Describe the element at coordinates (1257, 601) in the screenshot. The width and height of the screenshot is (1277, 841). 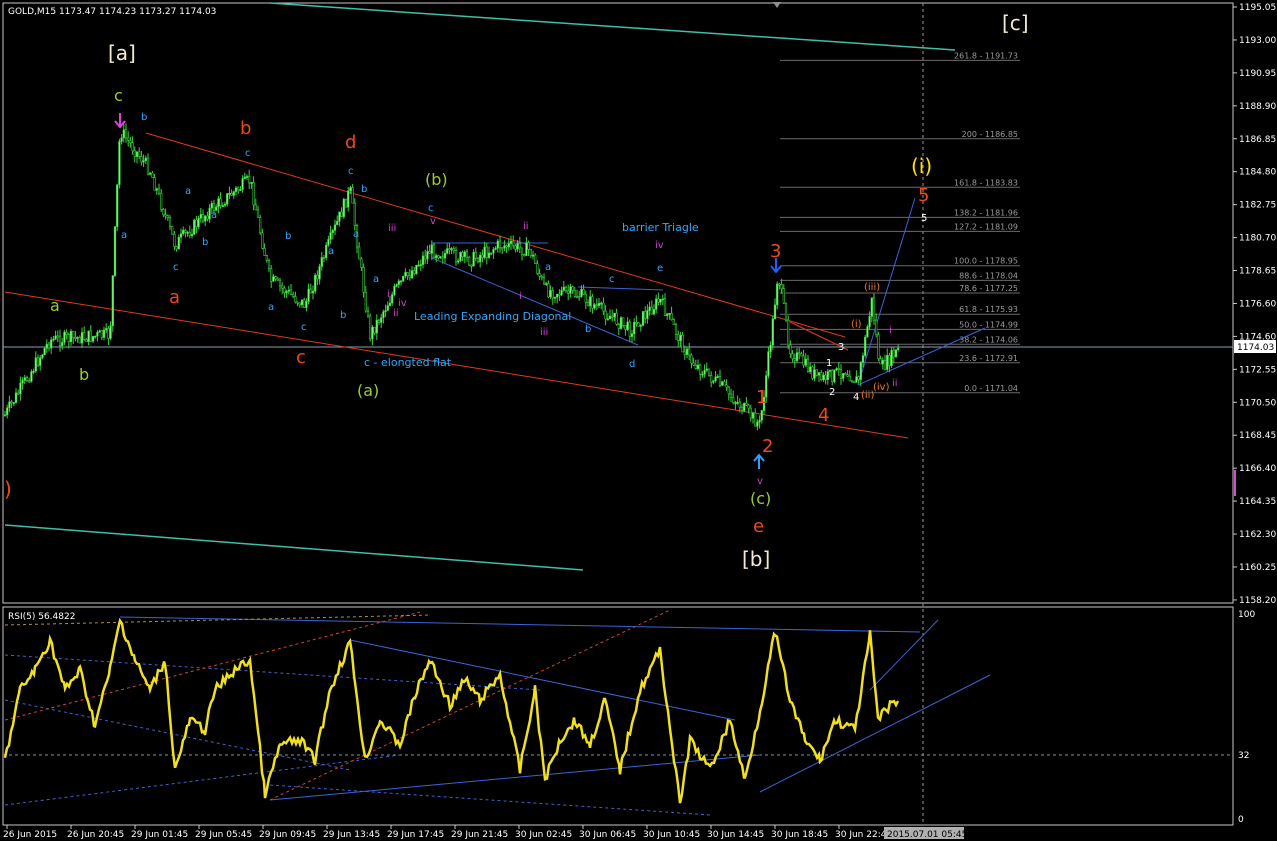
I see `price-tick-label: 1158.20` at that location.